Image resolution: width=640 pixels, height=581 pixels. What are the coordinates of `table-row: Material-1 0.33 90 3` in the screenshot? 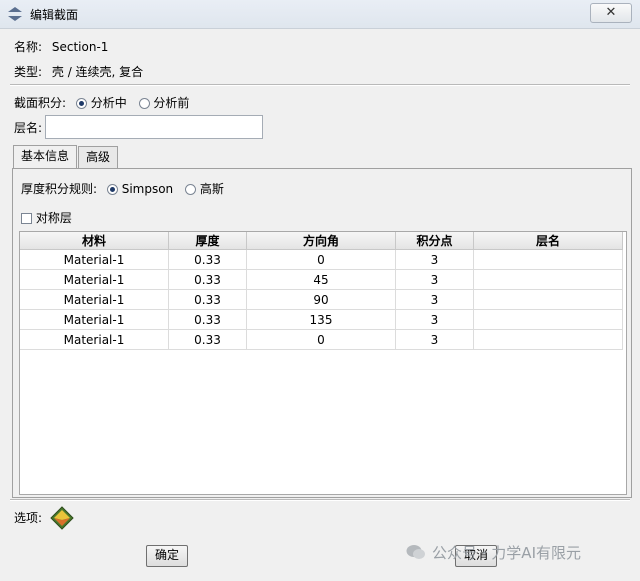 It's located at (321, 299).